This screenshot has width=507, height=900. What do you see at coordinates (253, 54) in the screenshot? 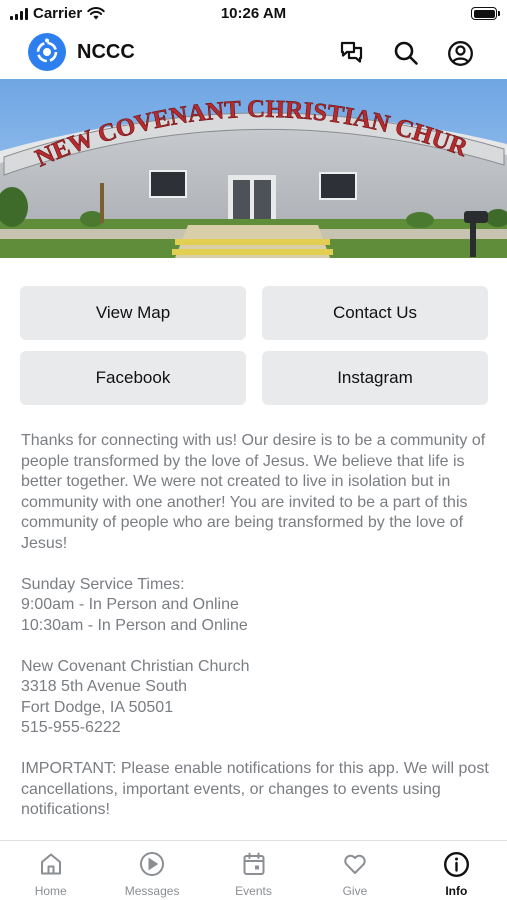
I see `app-header: NCCC` at bounding box center [253, 54].